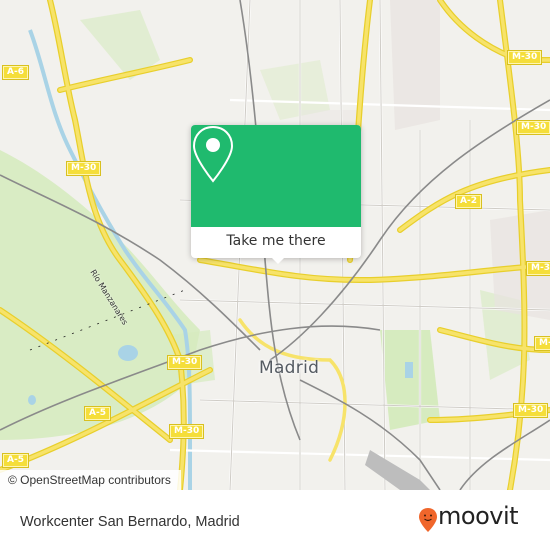 This screenshot has width=550, height=550. I want to click on popup-pointer, so click(278, 259).